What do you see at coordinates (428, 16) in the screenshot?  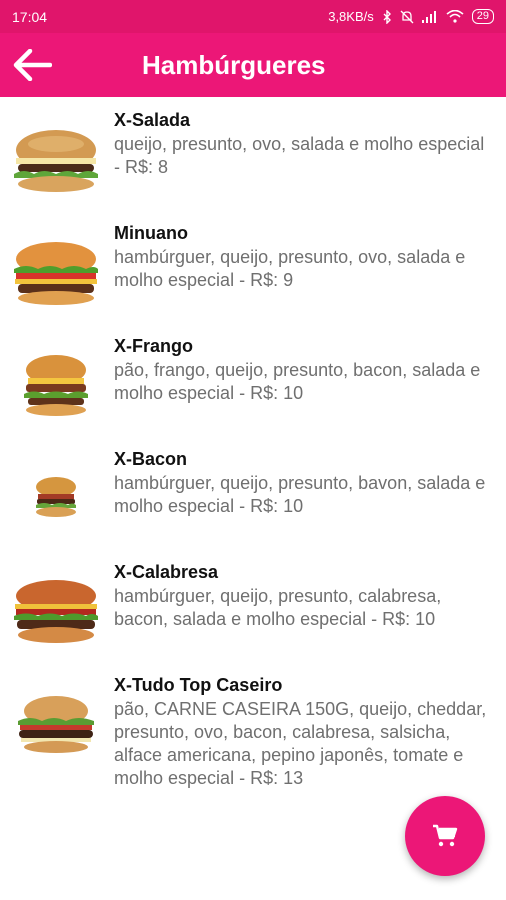 I see `signal-icon` at bounding box center [428, 16].